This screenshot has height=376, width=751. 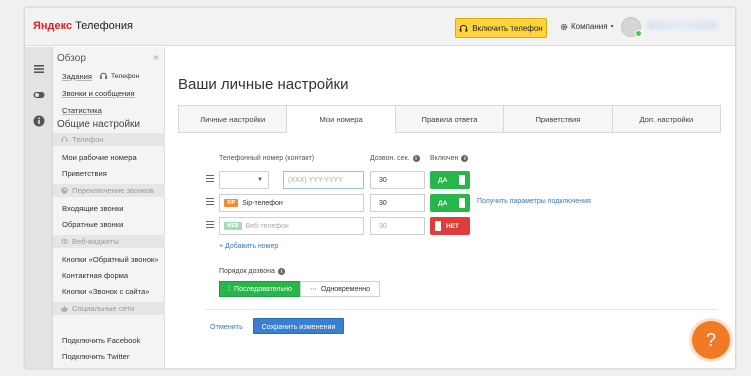 I want to click on column-phone-label: Телефонный номер (контакт), so click(x=267, y=158).